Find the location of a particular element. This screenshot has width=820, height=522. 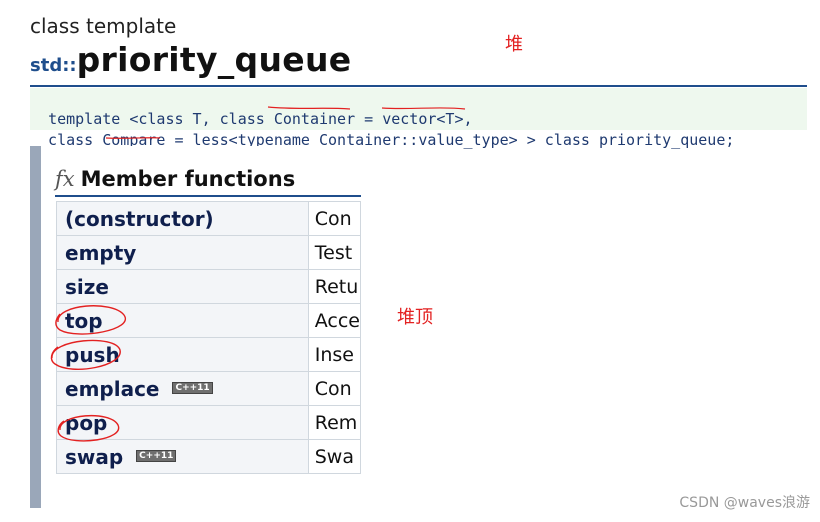

member-desc-cell: Acce is located at coordinates (334, 320).